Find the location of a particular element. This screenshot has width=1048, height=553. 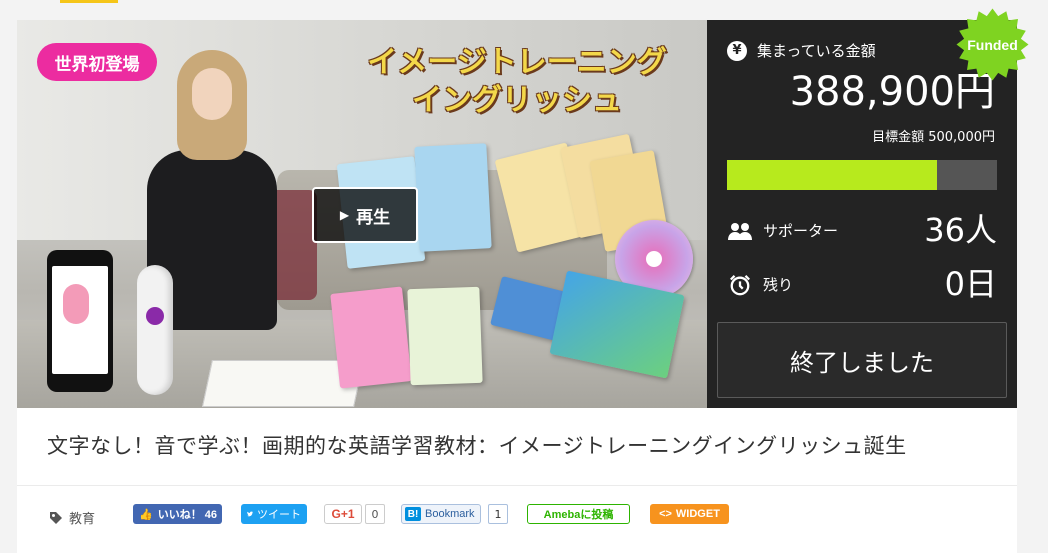

play-video-button: ▶ 再生 is located at coordinates (365, 215).